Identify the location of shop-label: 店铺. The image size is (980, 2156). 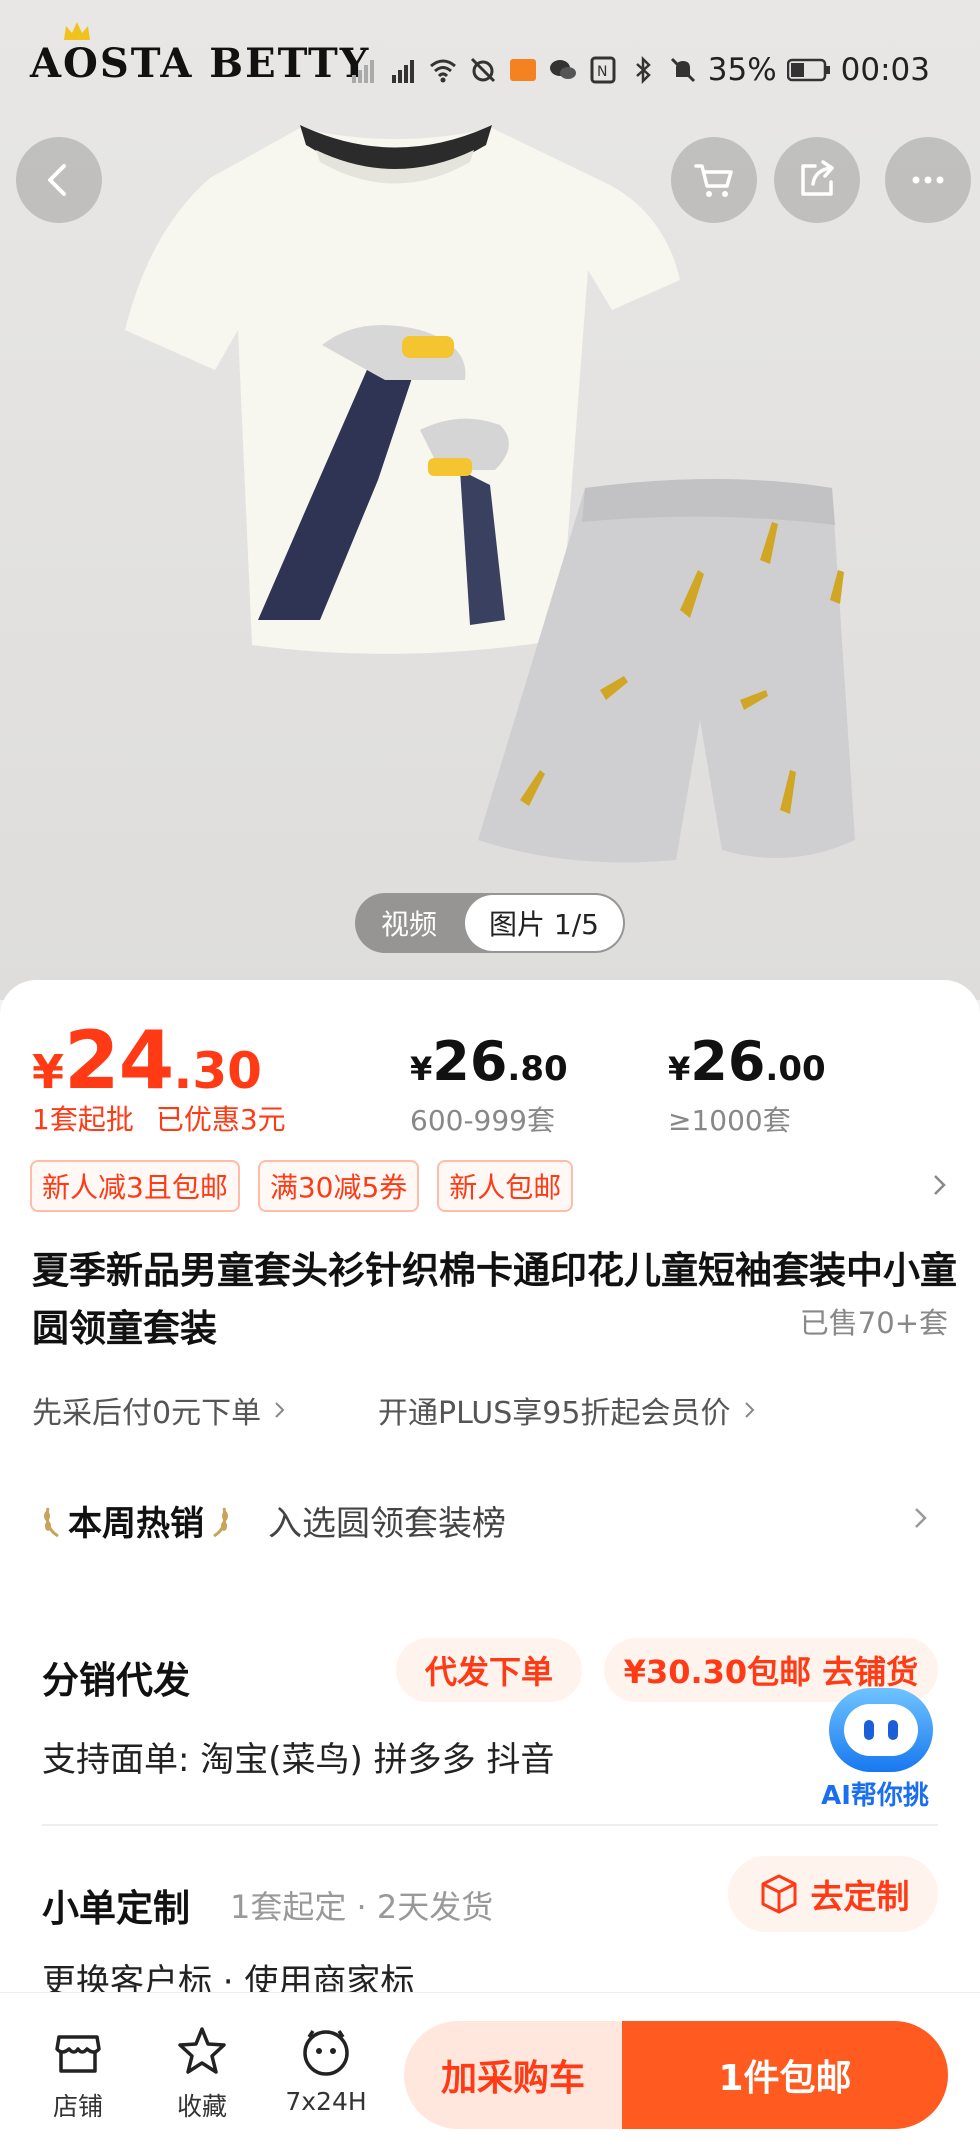
(77, 2106).